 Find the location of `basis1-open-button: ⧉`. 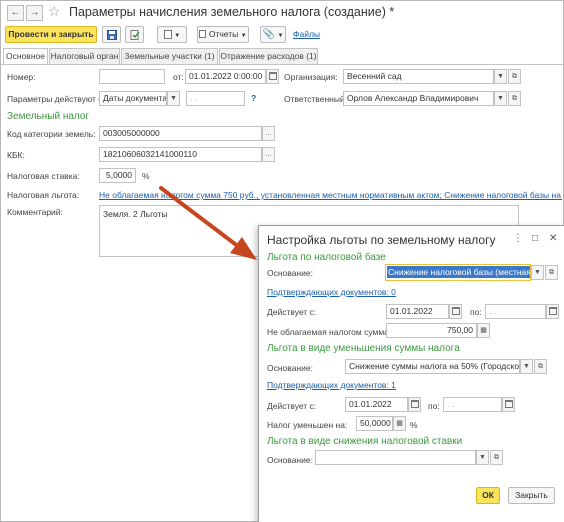

basis1-open-button: ⧉ is located at coordinates (551, 272).